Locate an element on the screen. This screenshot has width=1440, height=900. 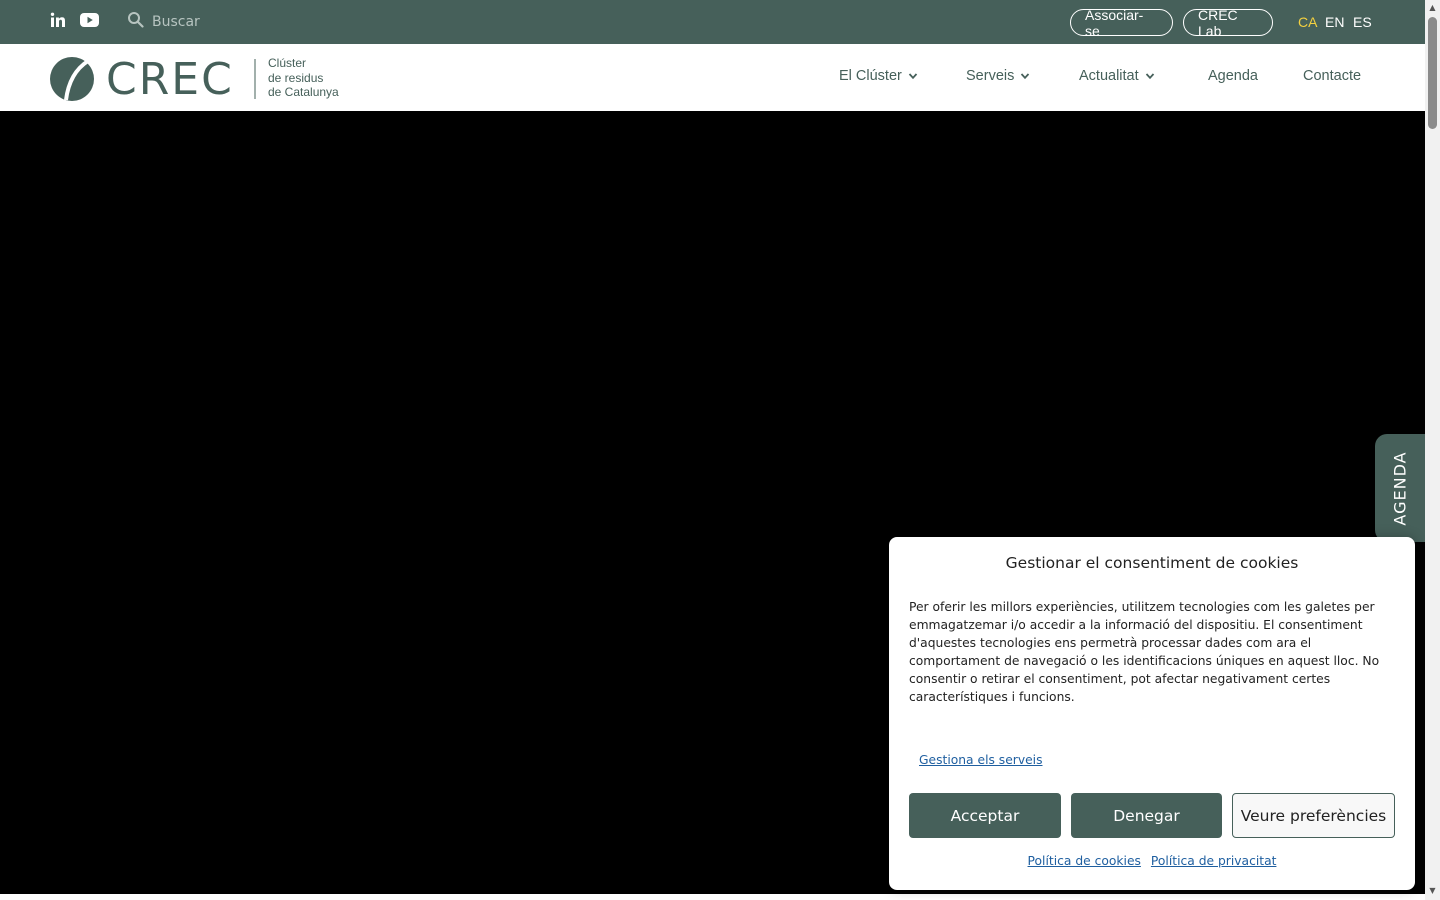
scroll-down-icon: ▼ is located at coordinates (1432, 890).